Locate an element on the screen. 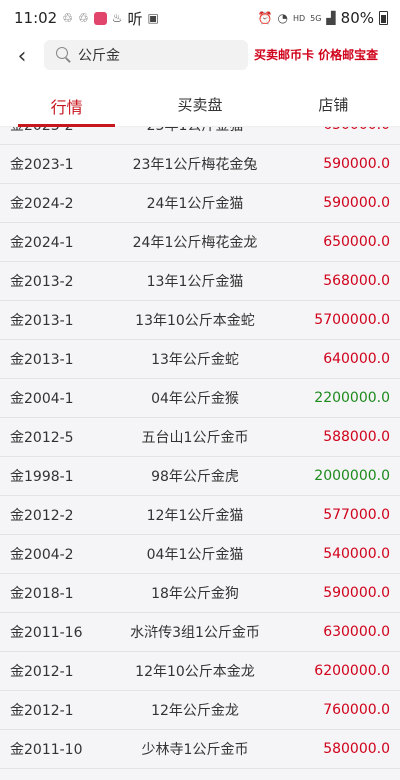 Image resolution: width=400 pixels, height=780 pixels. table-row: 金2012-1 12年10公斤本金龙 6200000.0 is located at coordinates (200, 671).